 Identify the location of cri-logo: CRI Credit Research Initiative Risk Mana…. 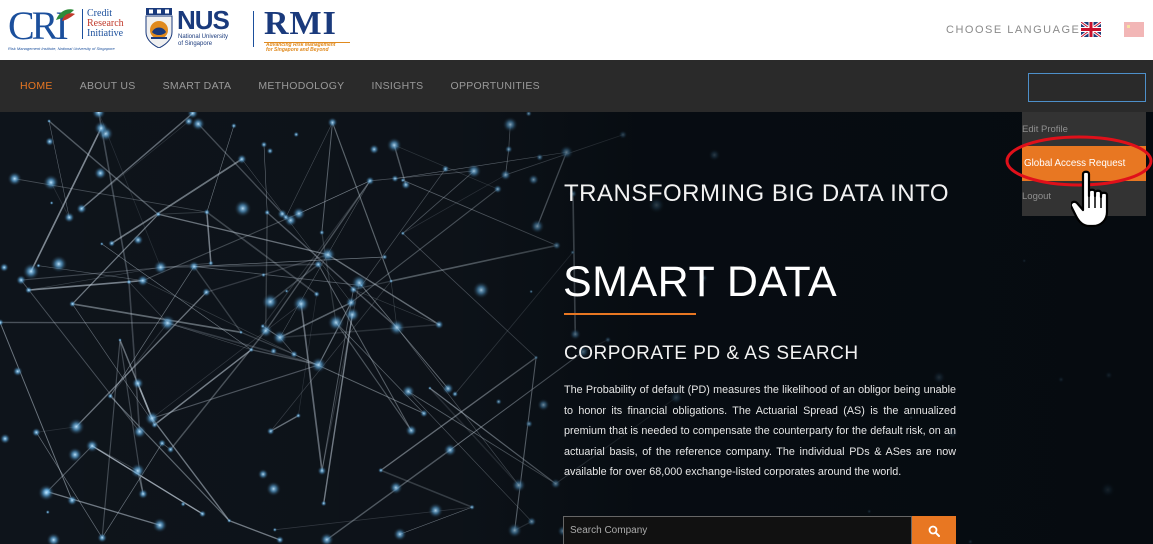
(70, 29).